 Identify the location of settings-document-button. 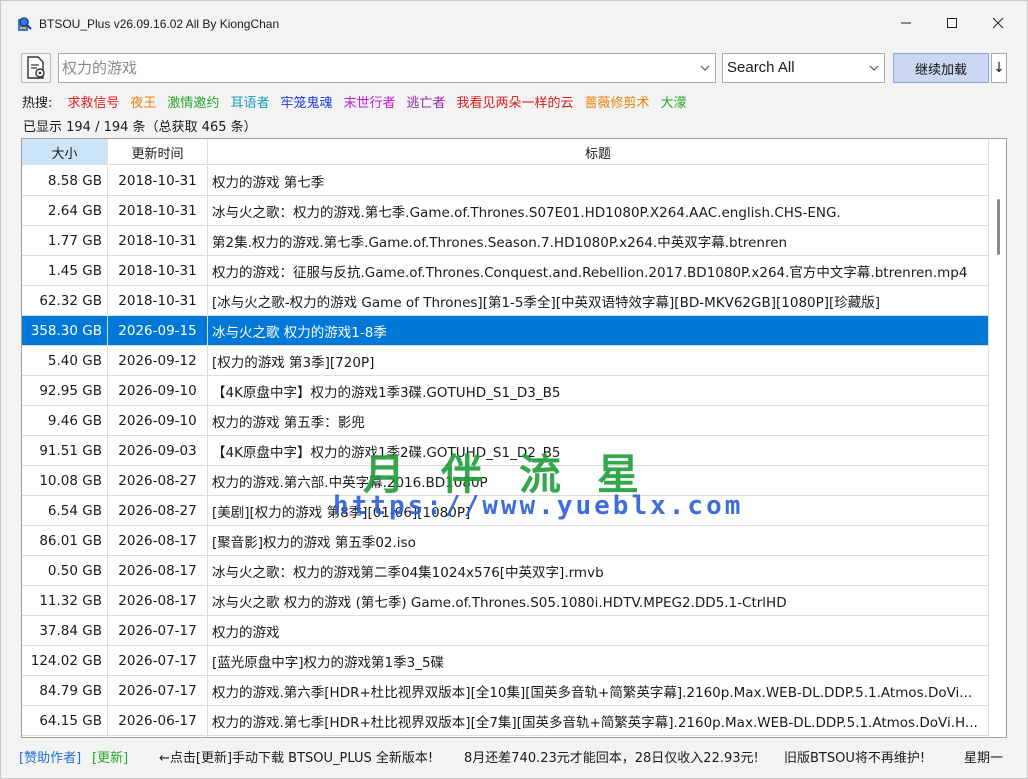
(36, 68).